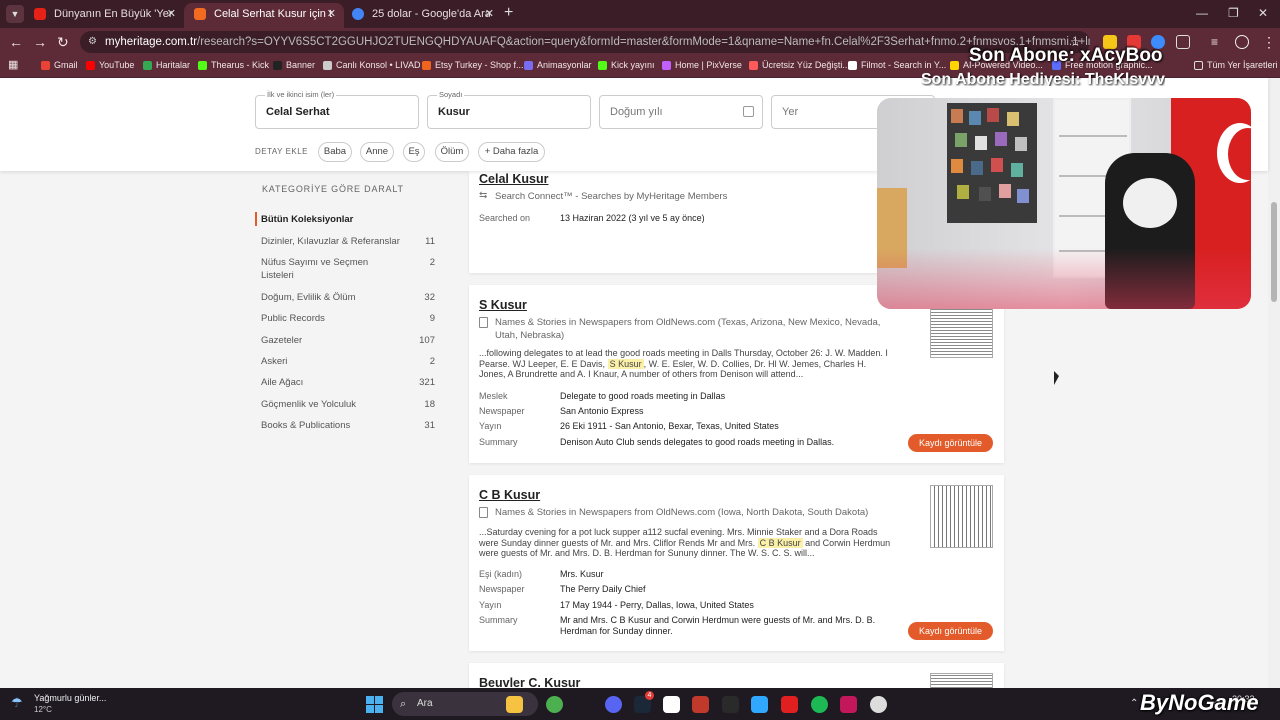 This screenshot has height=720, width=1280. Describe the element at coordinates (529, 682) in the screenshot. I see `result-name-link: Beuvler C. Kusur` at that location.